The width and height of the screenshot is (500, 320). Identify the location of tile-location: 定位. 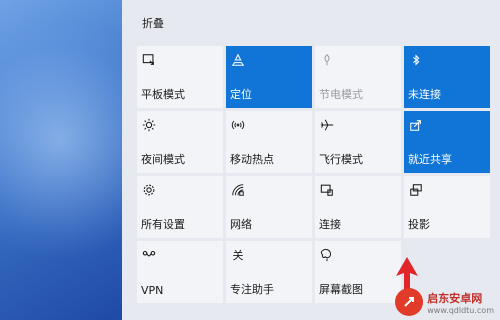
(269, 77).